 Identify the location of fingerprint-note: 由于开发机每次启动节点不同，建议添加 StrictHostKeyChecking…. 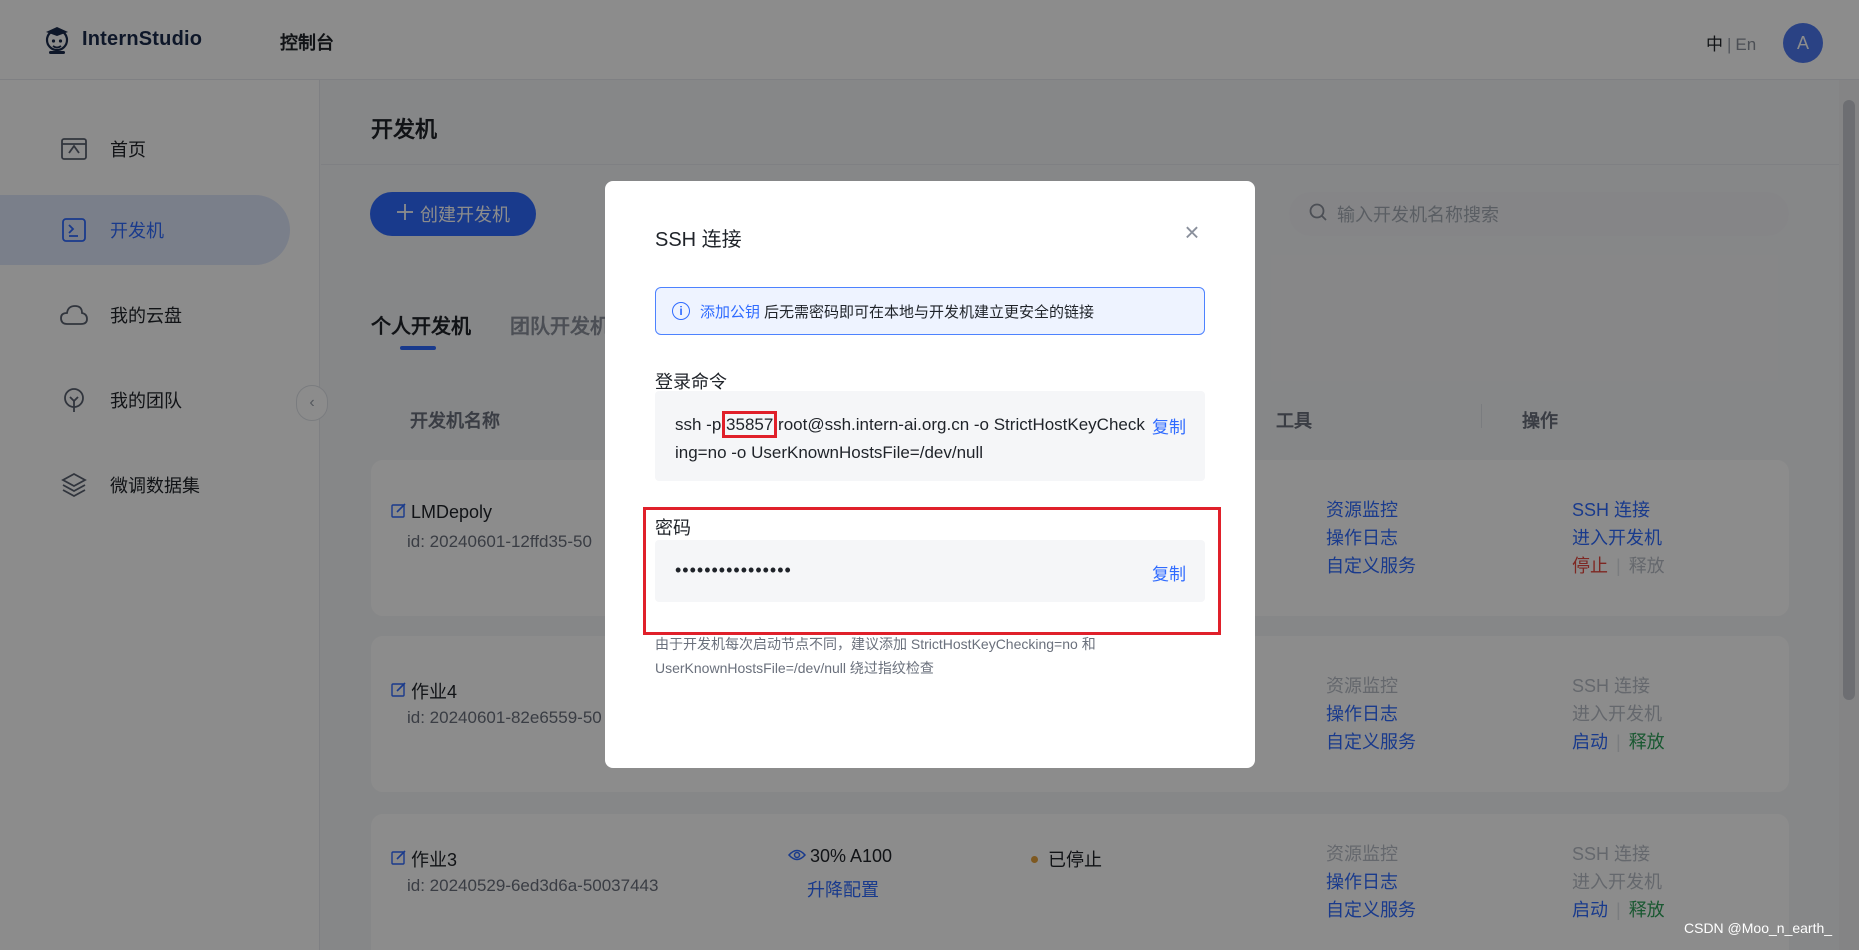
(875, 656).